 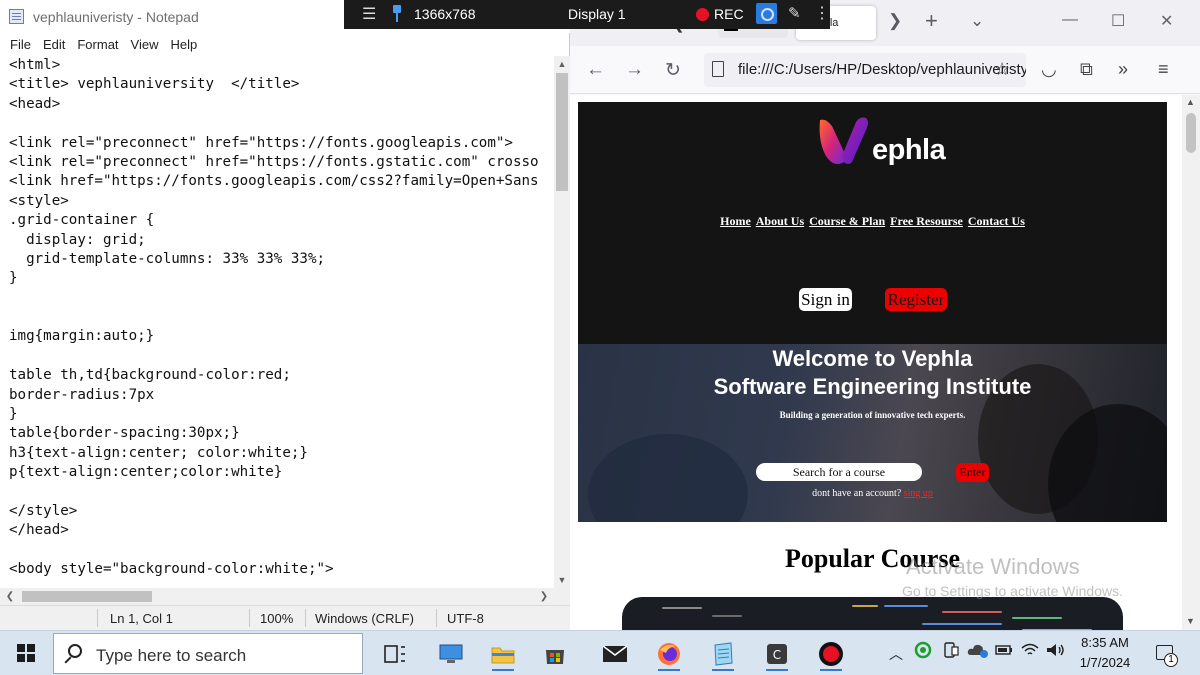 I want to click on nav-link-contact: Contact Us, so click(x=996, y=221).